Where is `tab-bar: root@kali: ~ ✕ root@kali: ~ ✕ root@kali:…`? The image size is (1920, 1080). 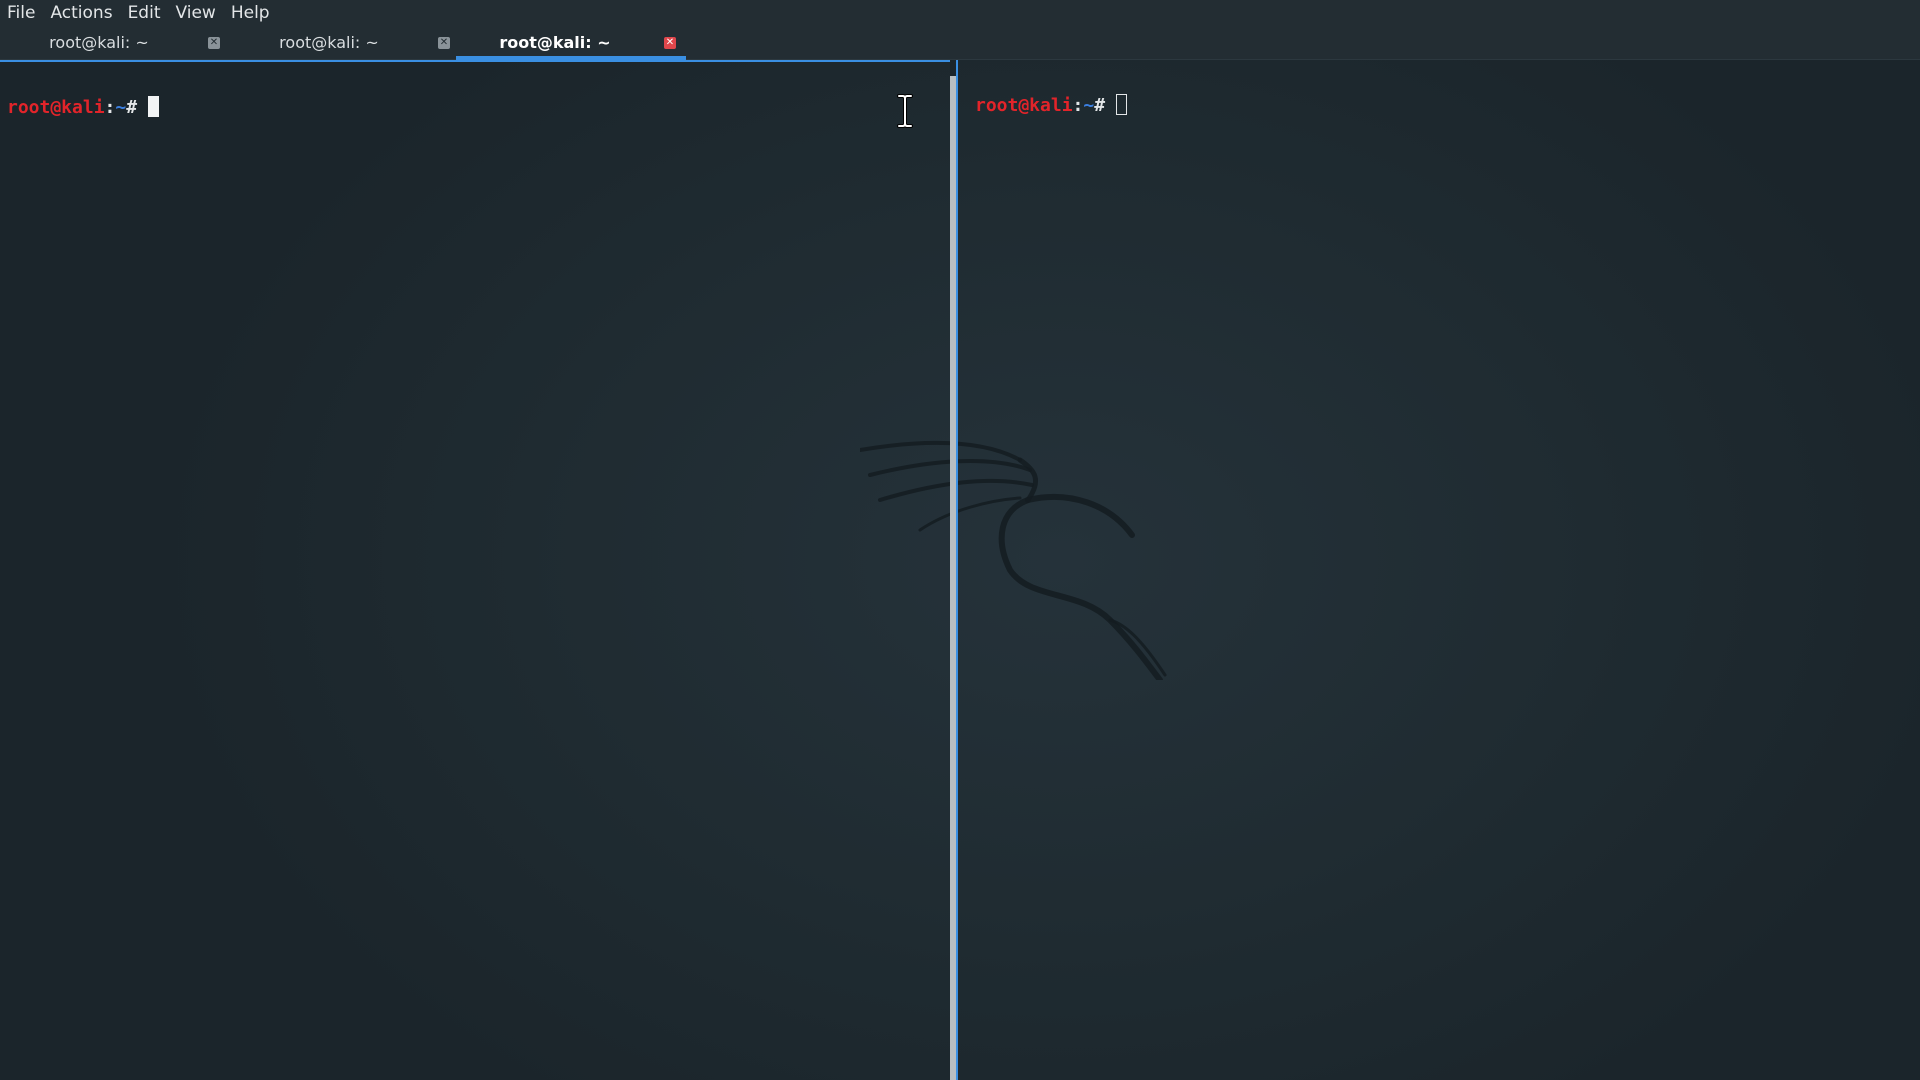
tab-bar: root@kali: ~ ✕ root@kali: ~ ✕ root@kali:… is located at coordinates (960, 43).